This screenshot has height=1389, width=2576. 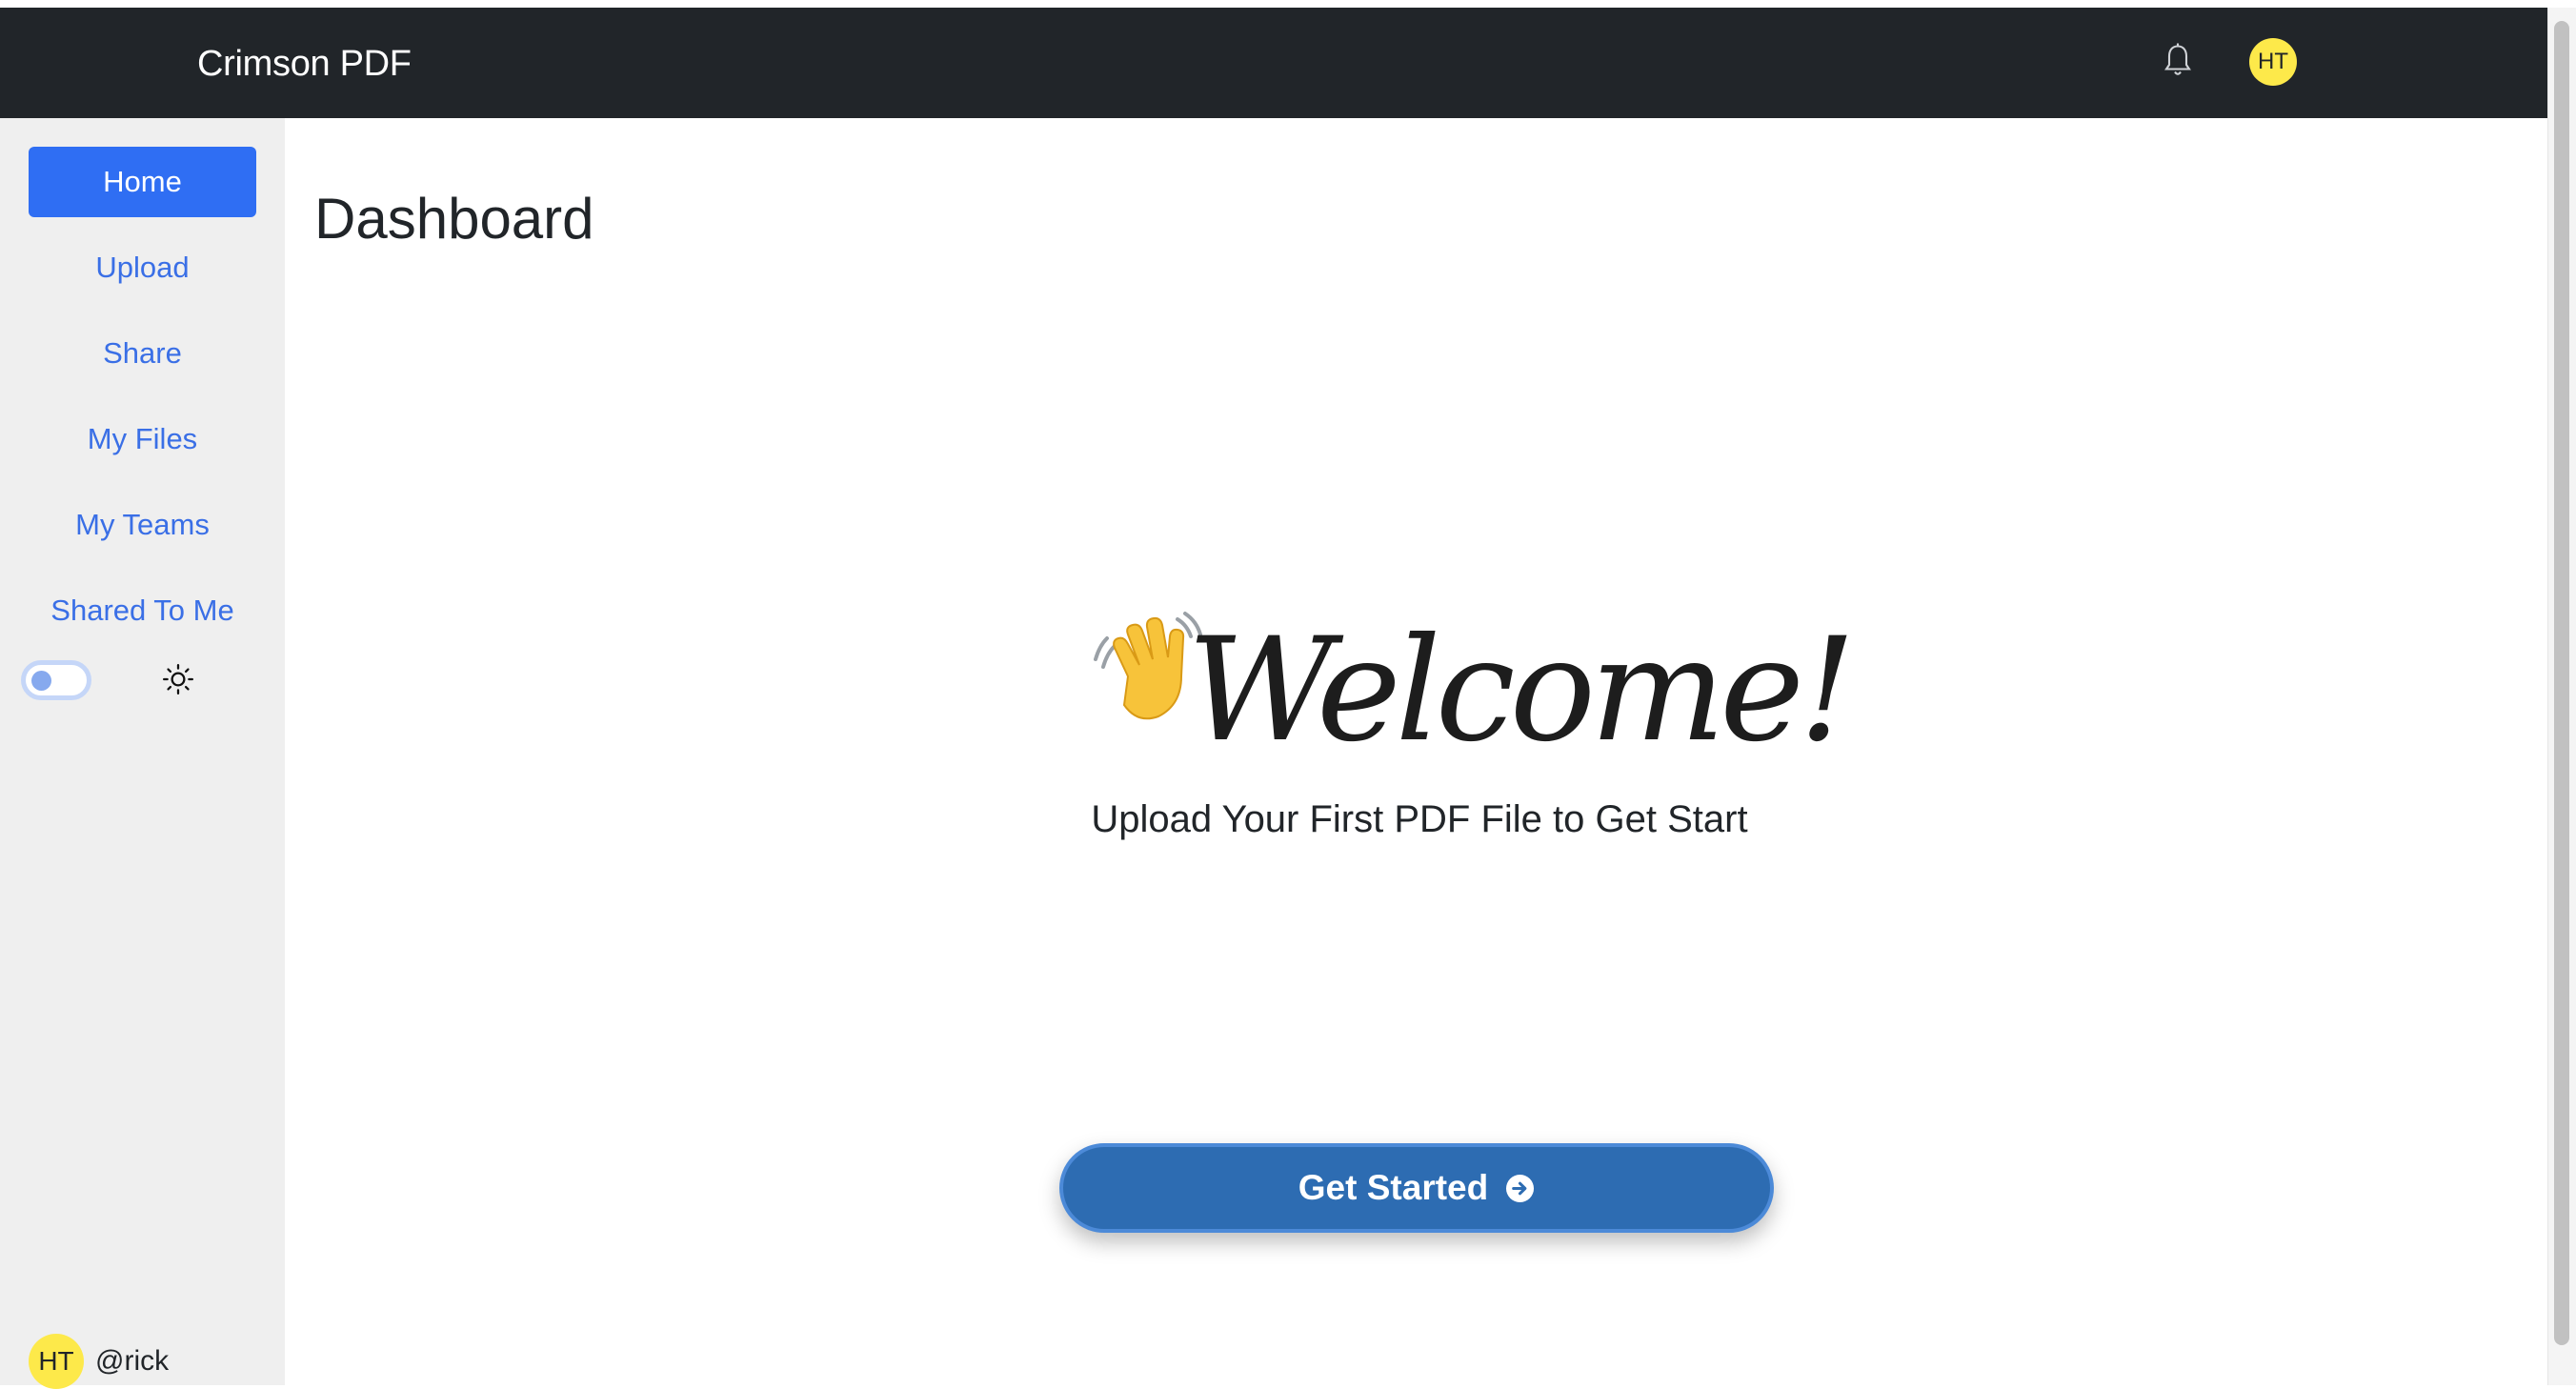 What do you see at coordinates (142, 525) in the screenshot?
I see `sidebar-item-my-teams: My Teams` at bounding box center [142, 525].